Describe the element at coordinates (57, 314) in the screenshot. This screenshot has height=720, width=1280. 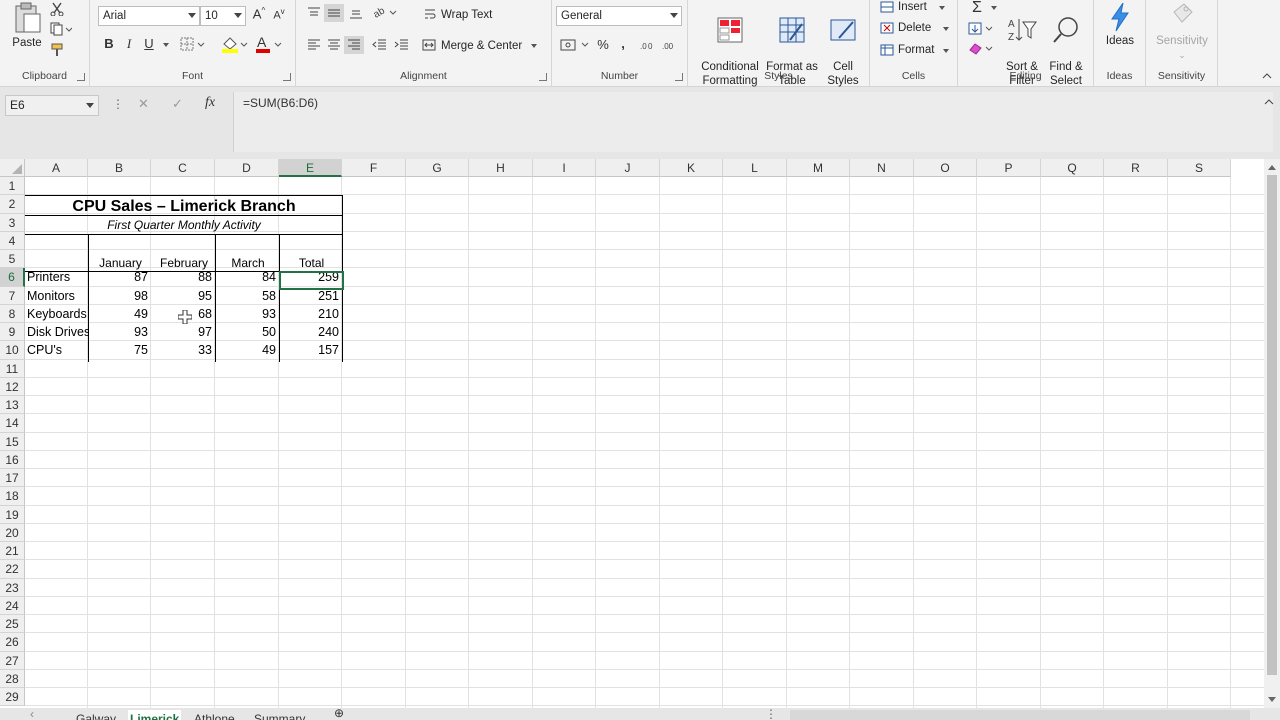
I see `row-label-cell: Keyboards` at that location.